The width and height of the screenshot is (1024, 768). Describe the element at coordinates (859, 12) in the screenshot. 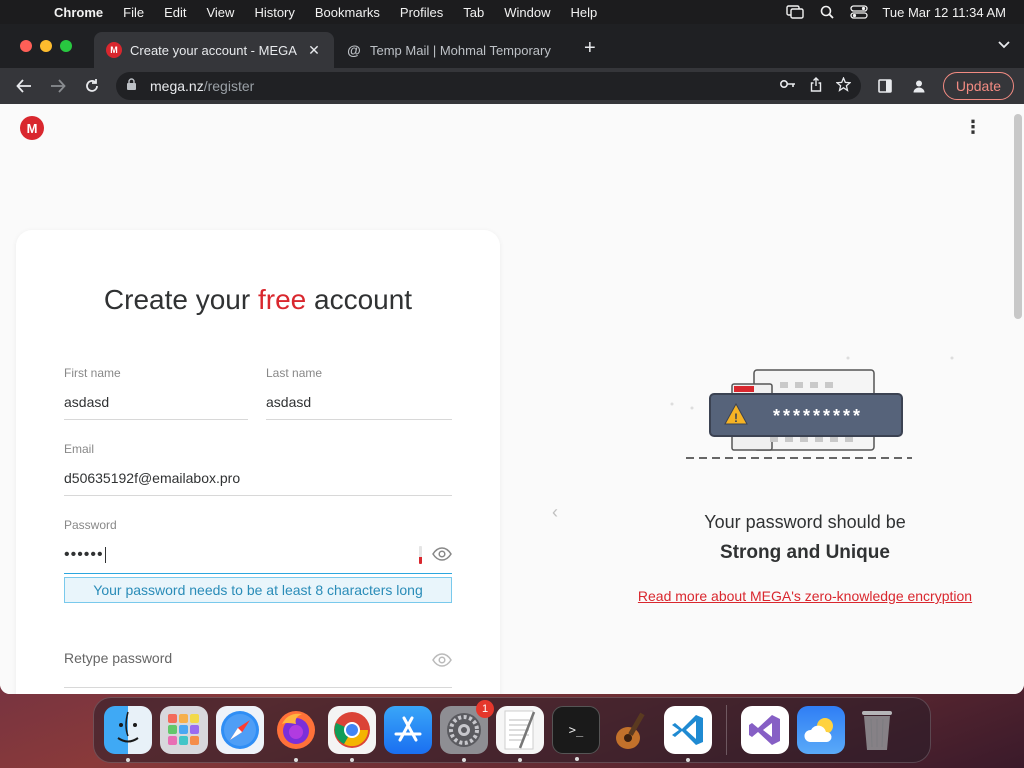

I see `control-center-icon` at that location.